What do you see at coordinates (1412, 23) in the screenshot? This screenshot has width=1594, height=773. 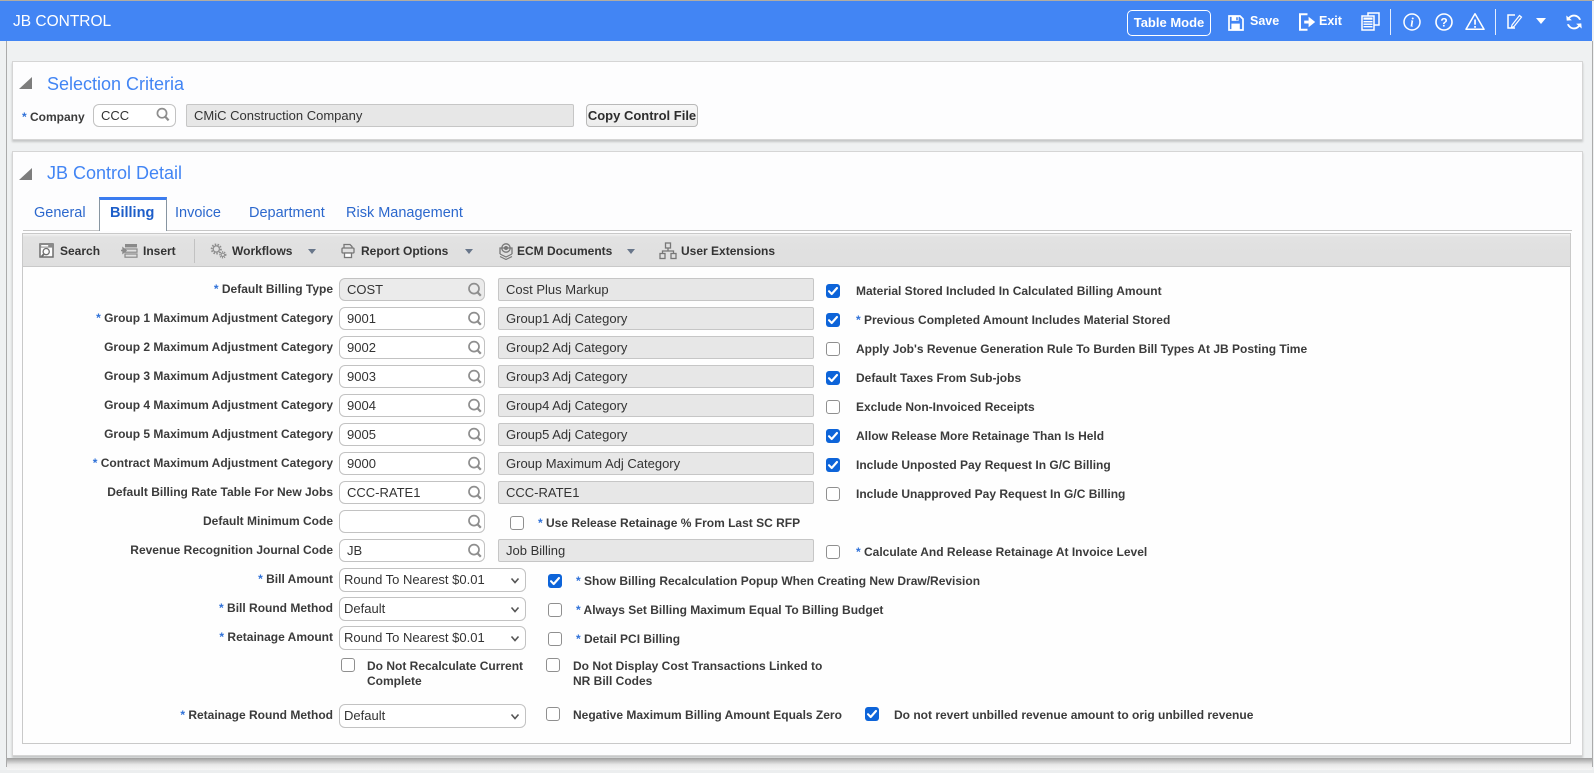 I see `svg-text: i` at bounding box center [1412, 23].